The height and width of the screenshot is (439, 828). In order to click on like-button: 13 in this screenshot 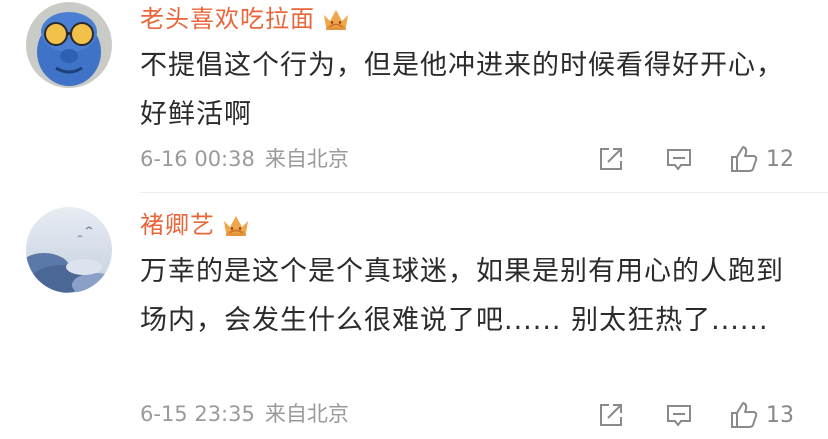, I will do `click(761, 415)`.